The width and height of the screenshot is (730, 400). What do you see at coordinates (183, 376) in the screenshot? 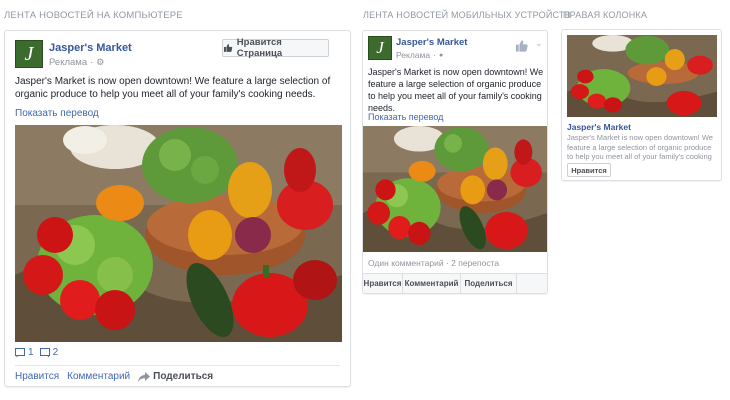
I see `share-label: Поделиться` at bounding box center [183, 376].